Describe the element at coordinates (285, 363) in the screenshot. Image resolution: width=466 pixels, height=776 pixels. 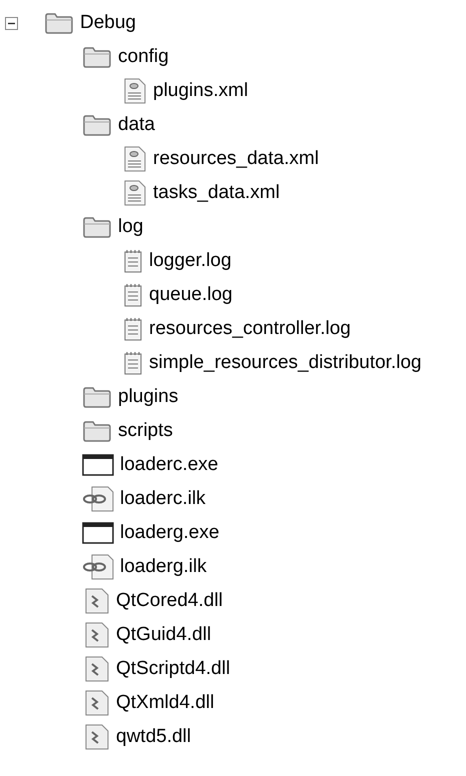
I see `tree-item: simple_resources_distributor.log` at that location.